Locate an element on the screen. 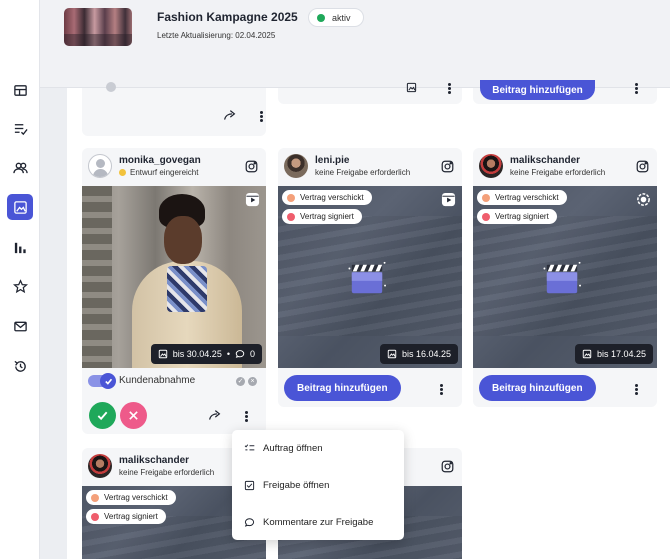 This screenshot has height=559, width=670. client-approval-toggle is located at coordinates (102, 381).